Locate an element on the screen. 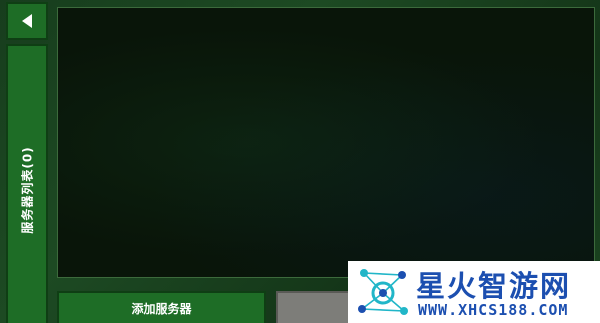  back-button is located at coordinates (27, 21).